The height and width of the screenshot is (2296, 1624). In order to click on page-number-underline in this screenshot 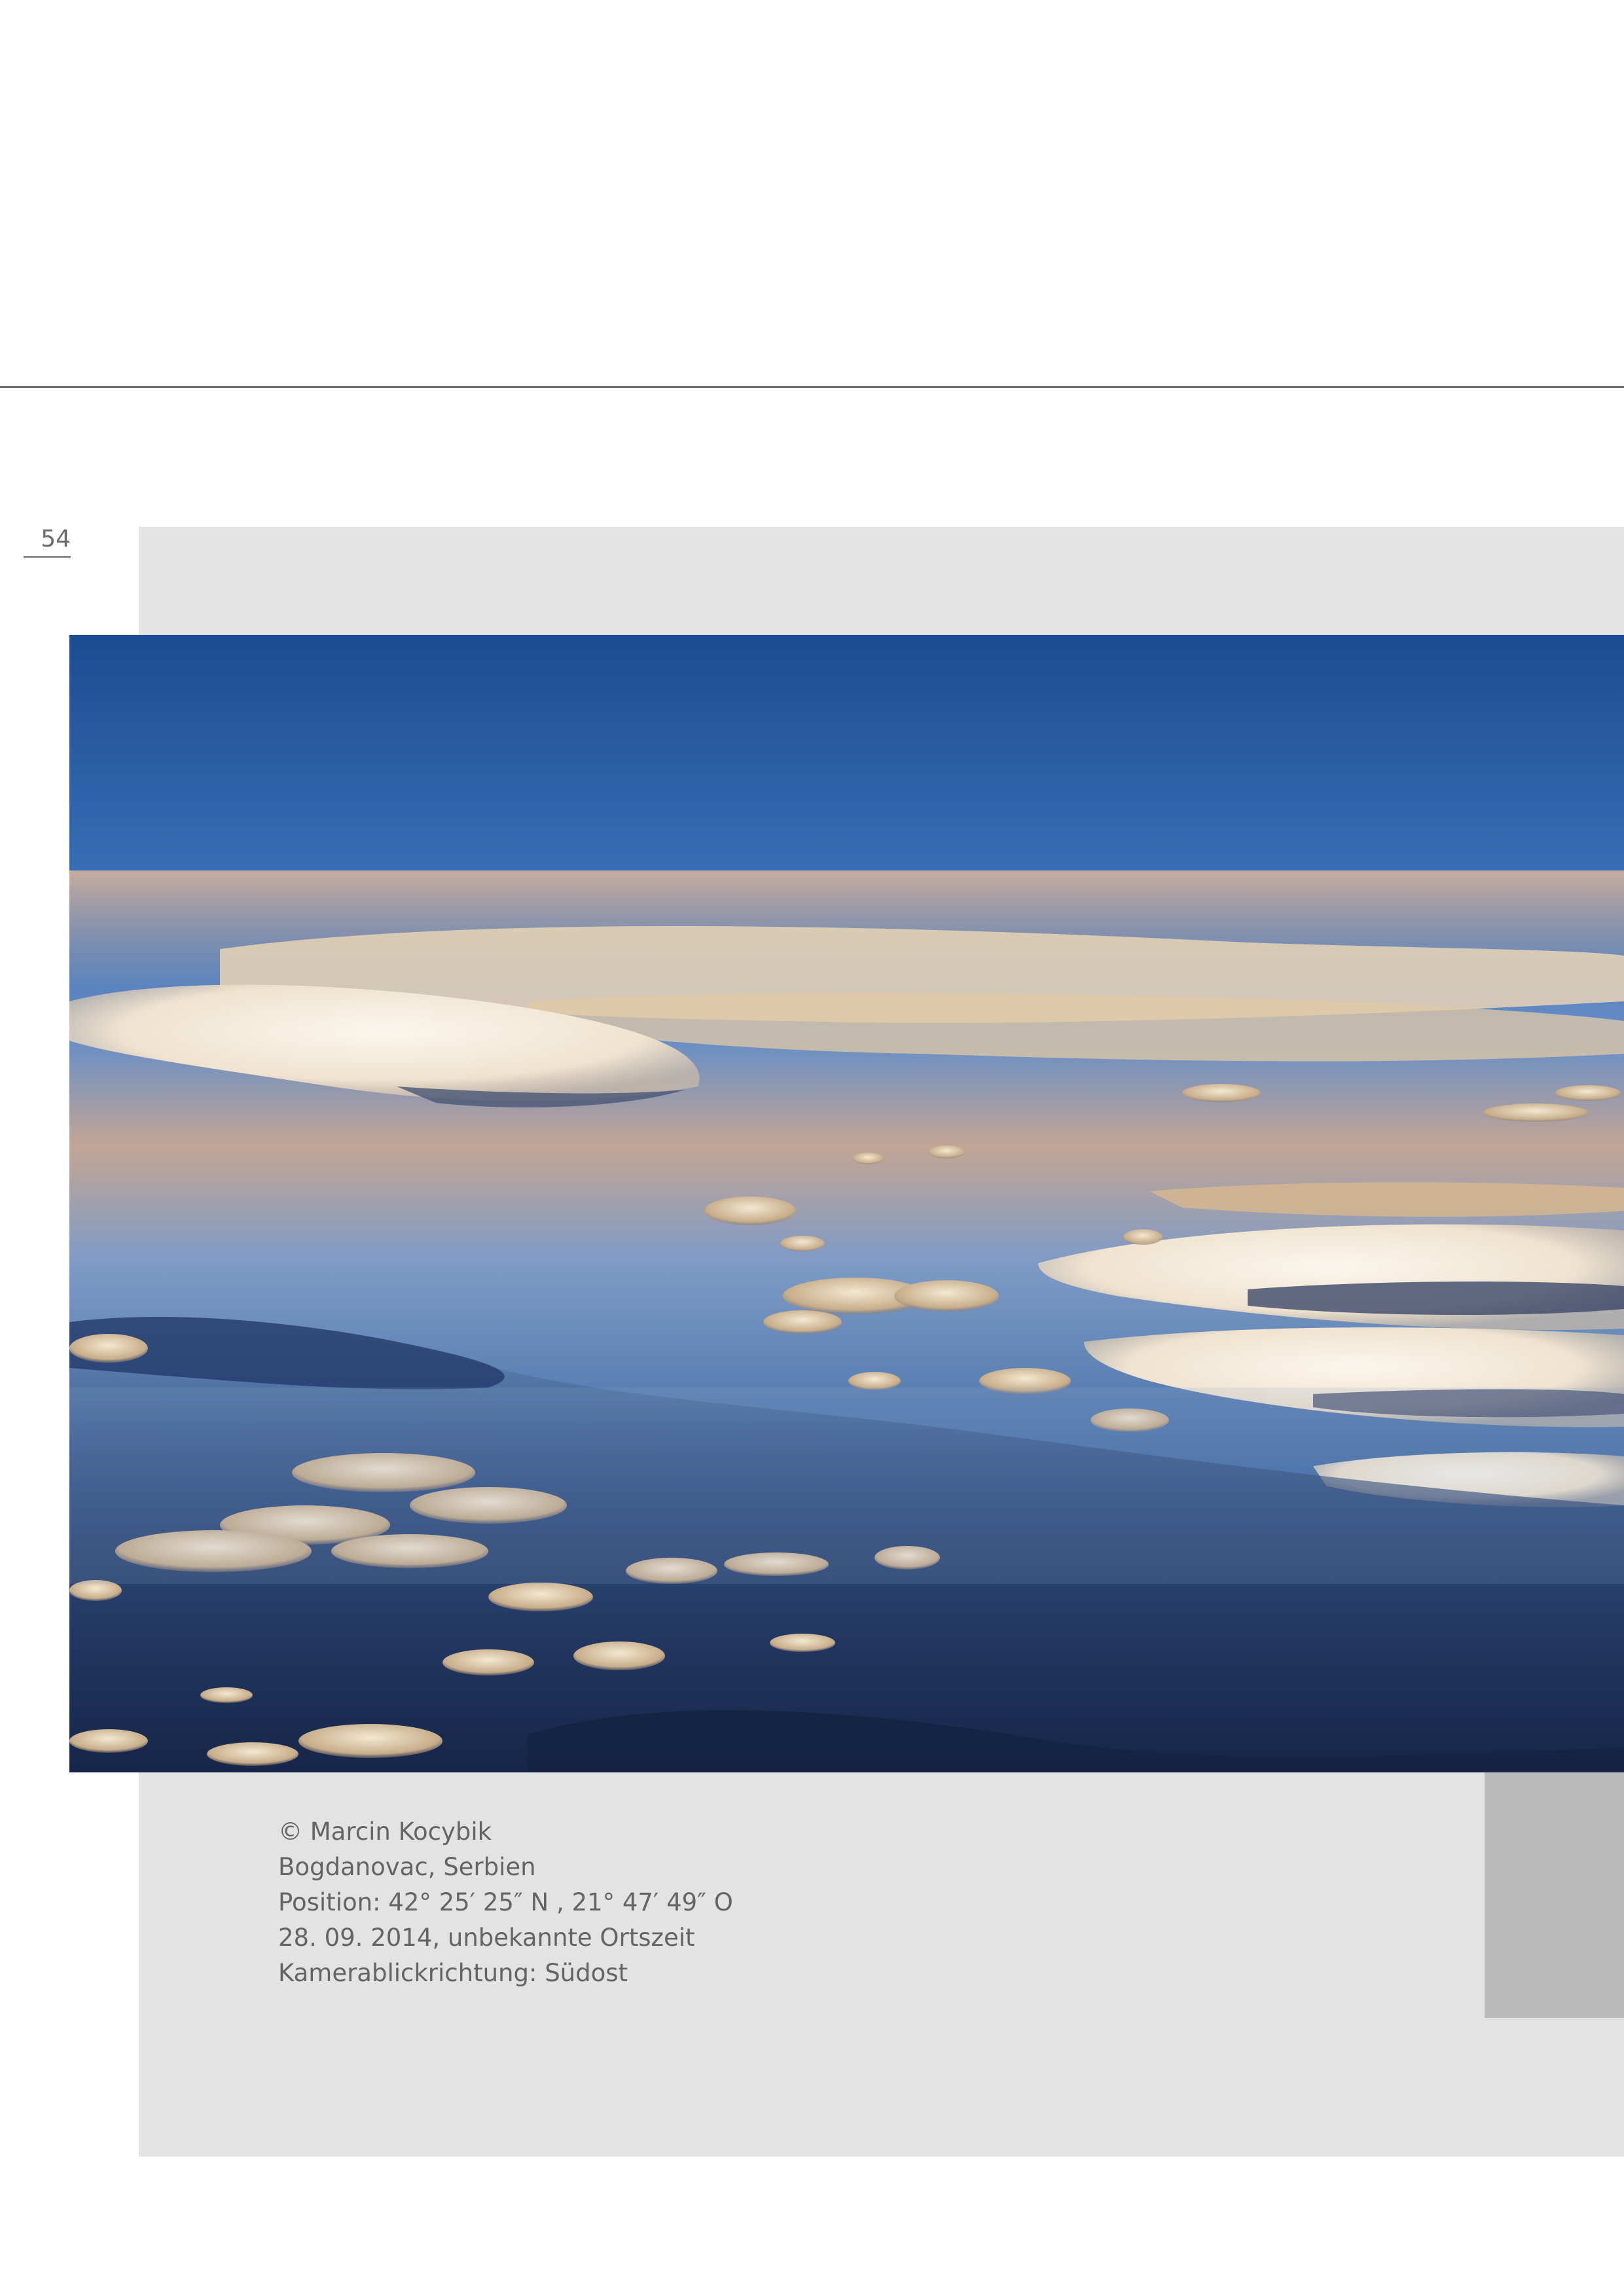, I will do `click(47, 557)`.